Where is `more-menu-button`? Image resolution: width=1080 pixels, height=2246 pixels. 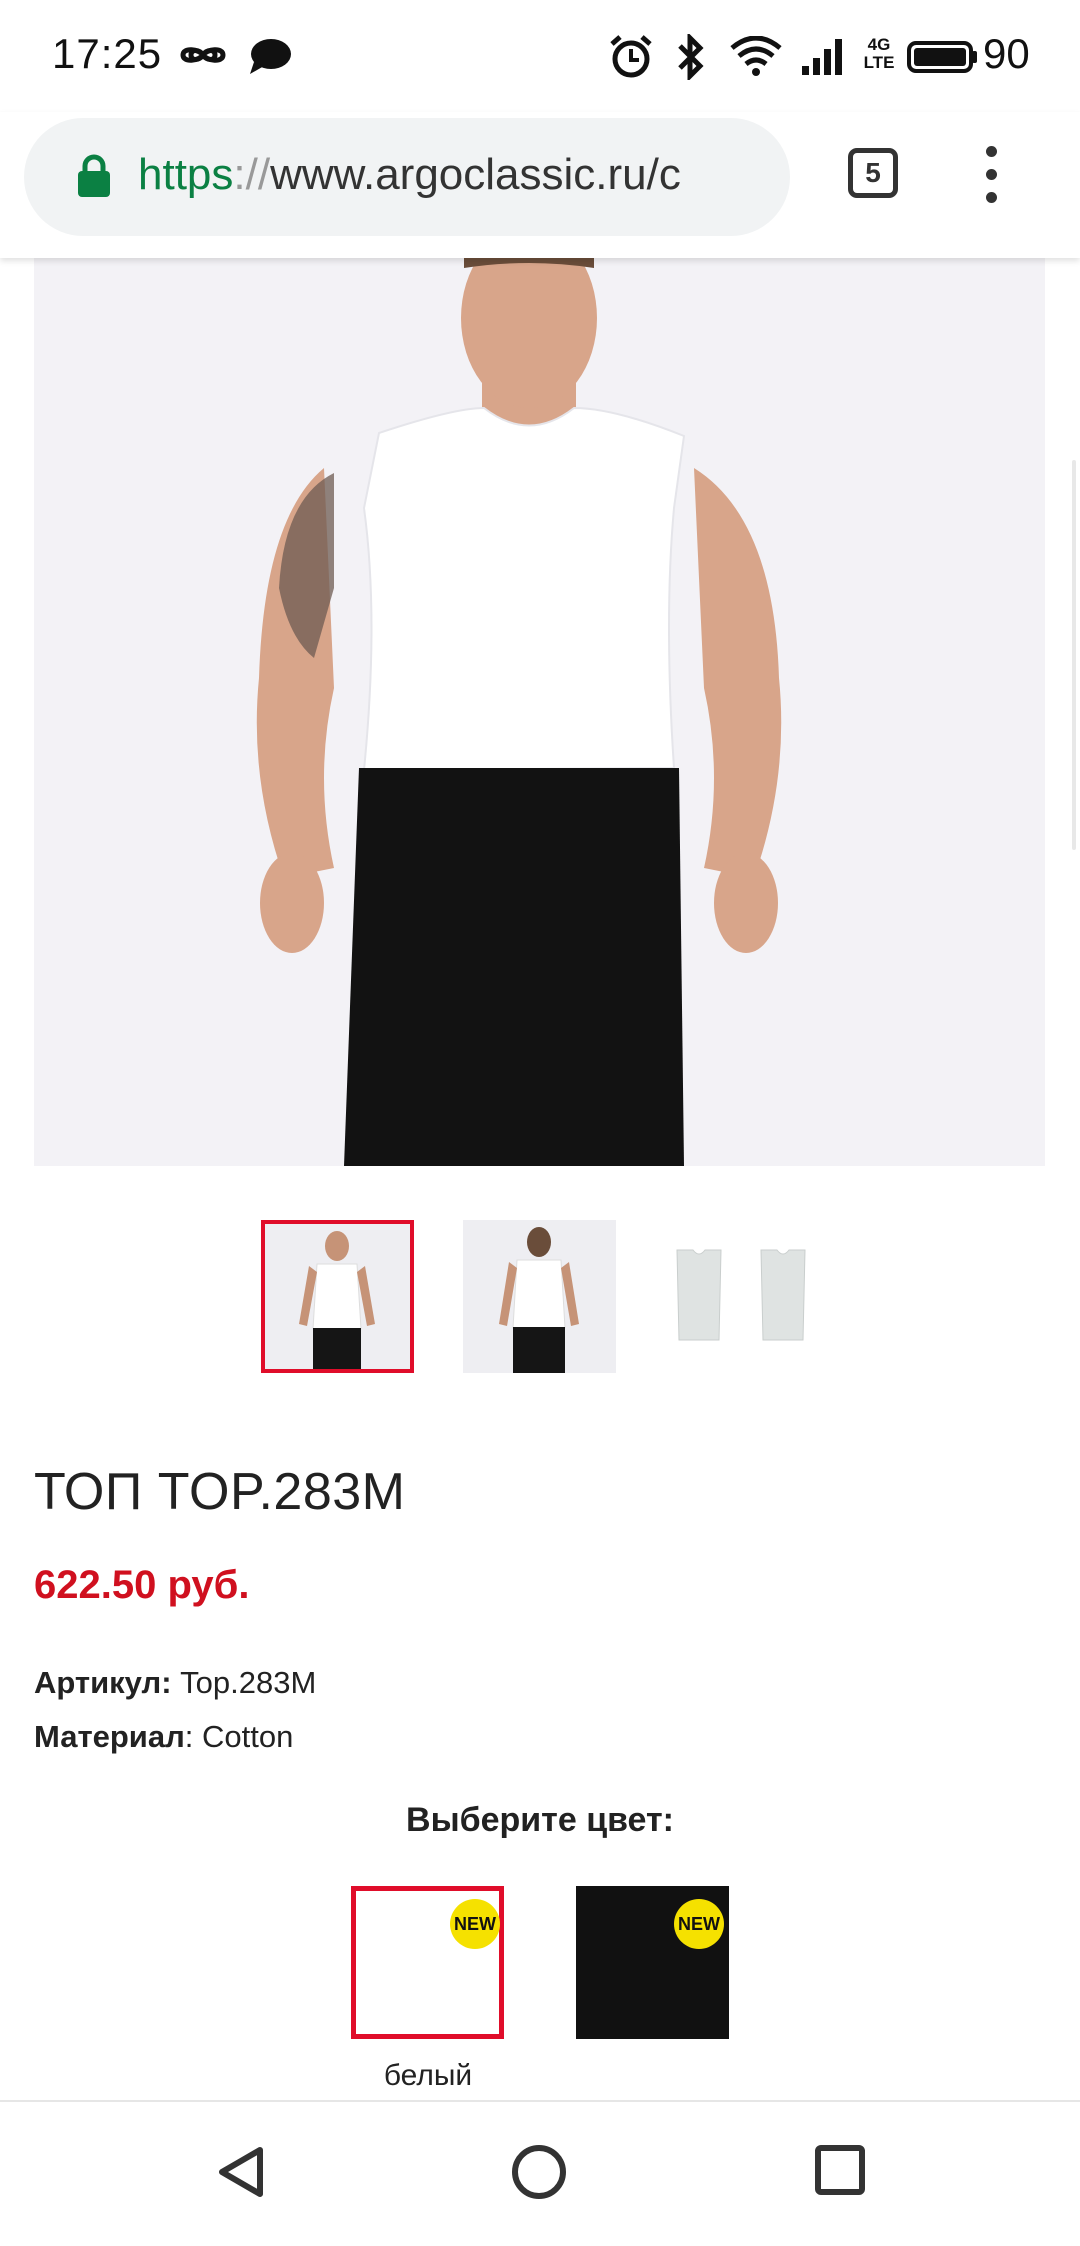
more-menu-button is located at coordinates (991, 176).